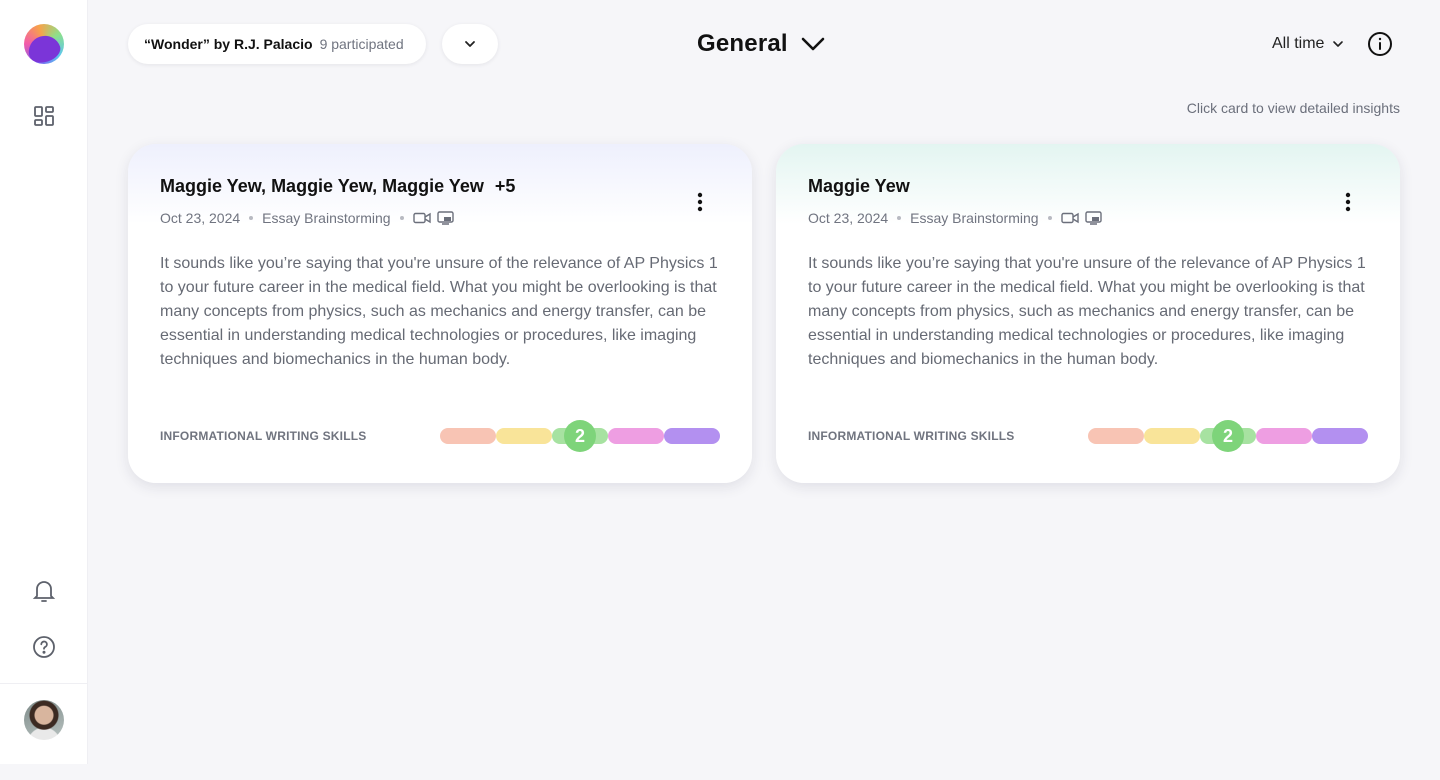 The width and height of the screenshot is (1440, 780). Describe the element at coordinates (1293, 108) in the screenshot. I see `card-hint: Click card to view detailed insights` at that location.